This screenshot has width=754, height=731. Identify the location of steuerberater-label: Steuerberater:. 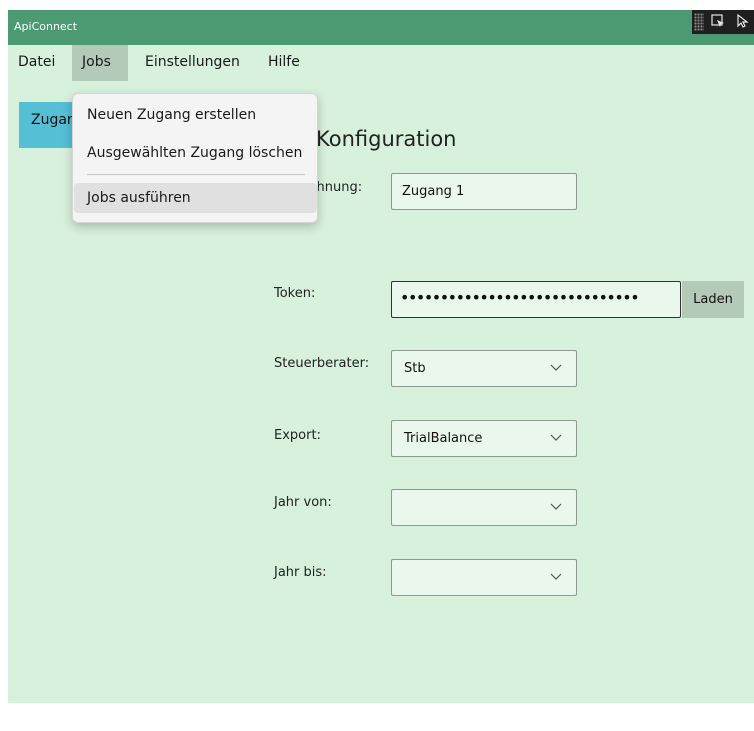
(322, 363).